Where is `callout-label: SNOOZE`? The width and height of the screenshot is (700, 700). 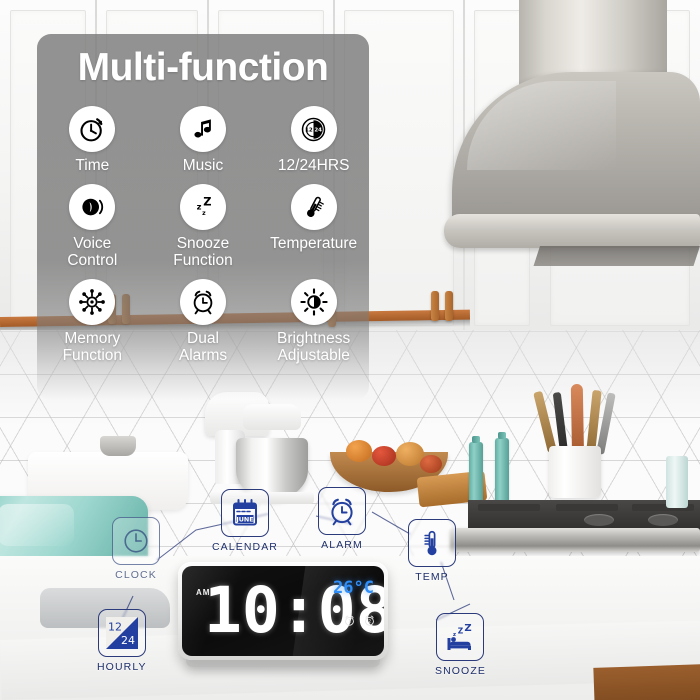
callout-label: SNOOZE is located at coordinates (460, 671).